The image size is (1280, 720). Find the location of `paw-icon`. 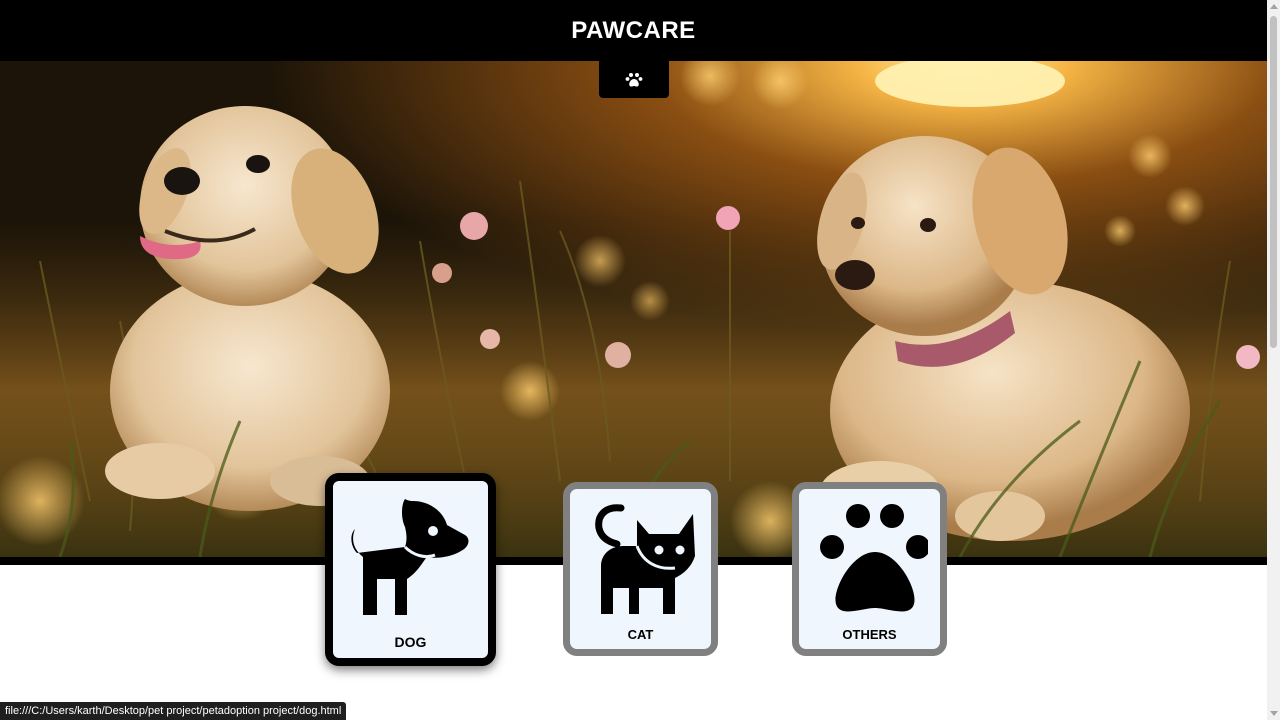

paw-icon is located at coordinates (634, 79).